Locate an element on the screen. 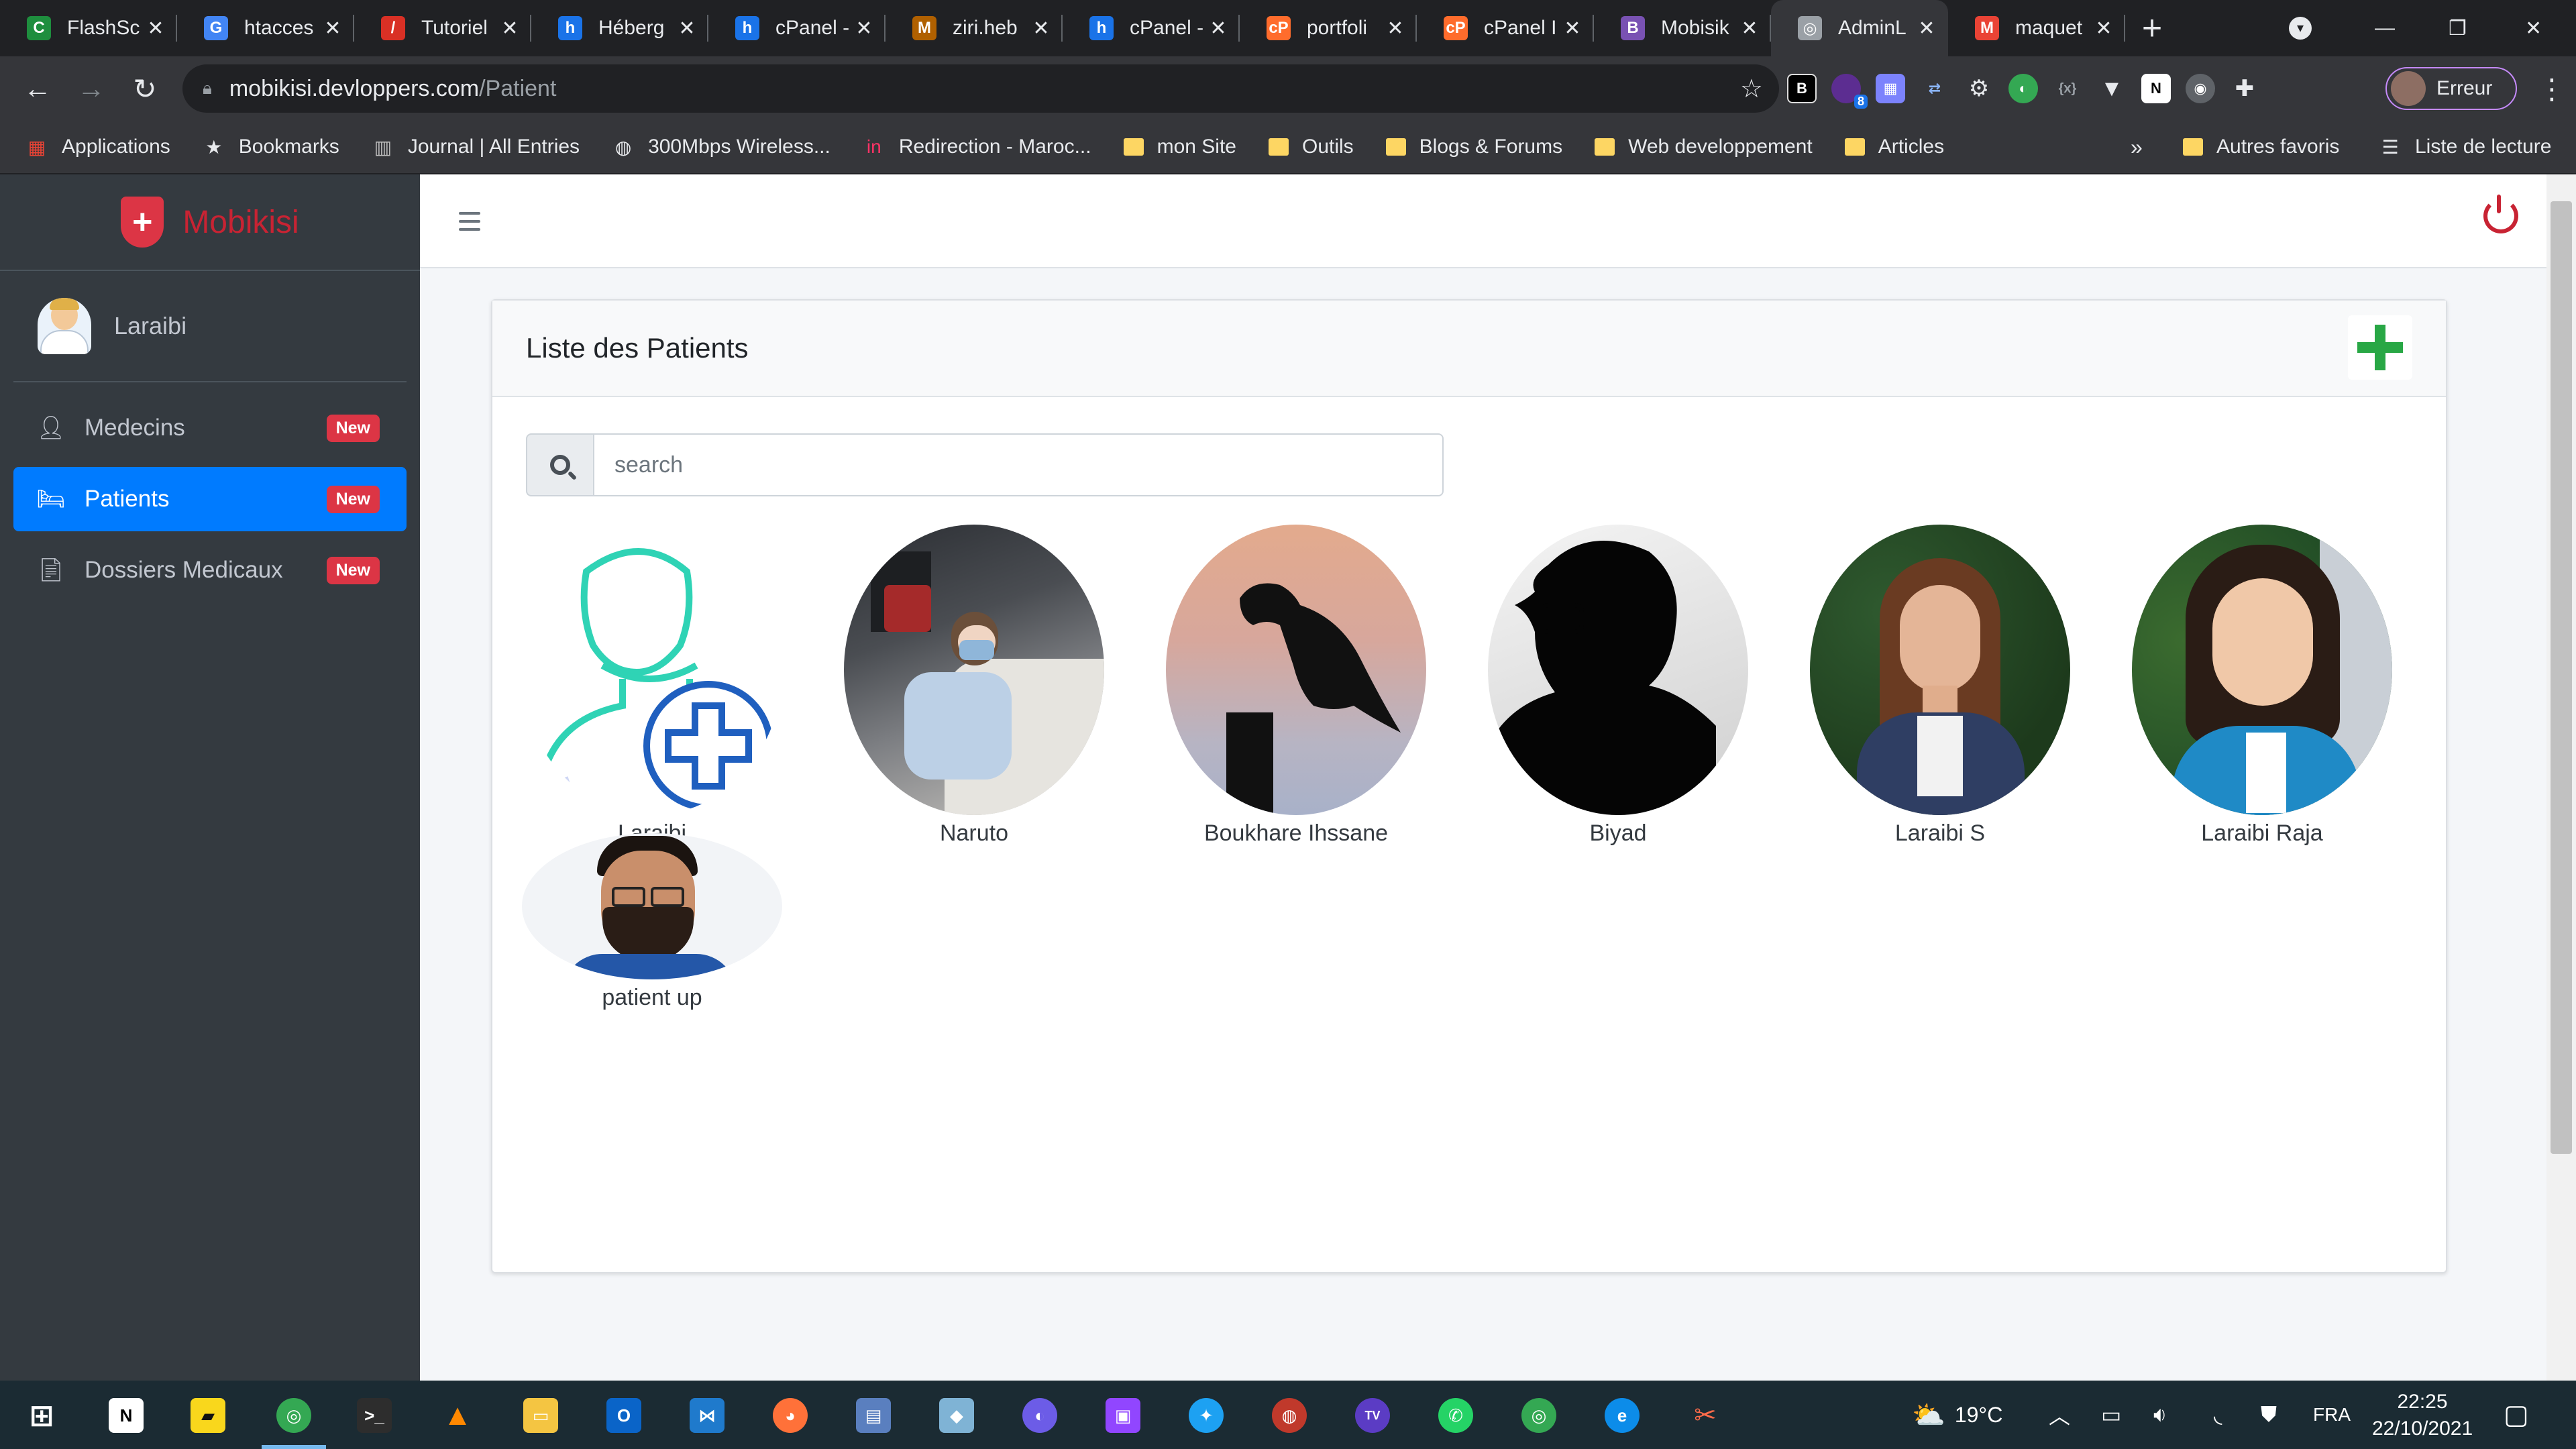 Image resolution: width=2576 pixels, height=1449 pixels. patient-card: Boukhare Ihssane is located at coordinates (1296, 686).